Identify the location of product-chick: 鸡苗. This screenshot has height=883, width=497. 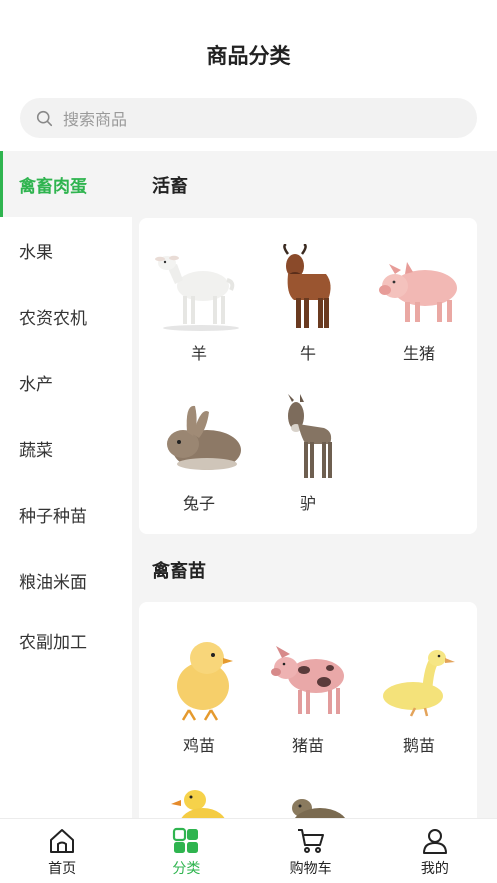
(199, 696).